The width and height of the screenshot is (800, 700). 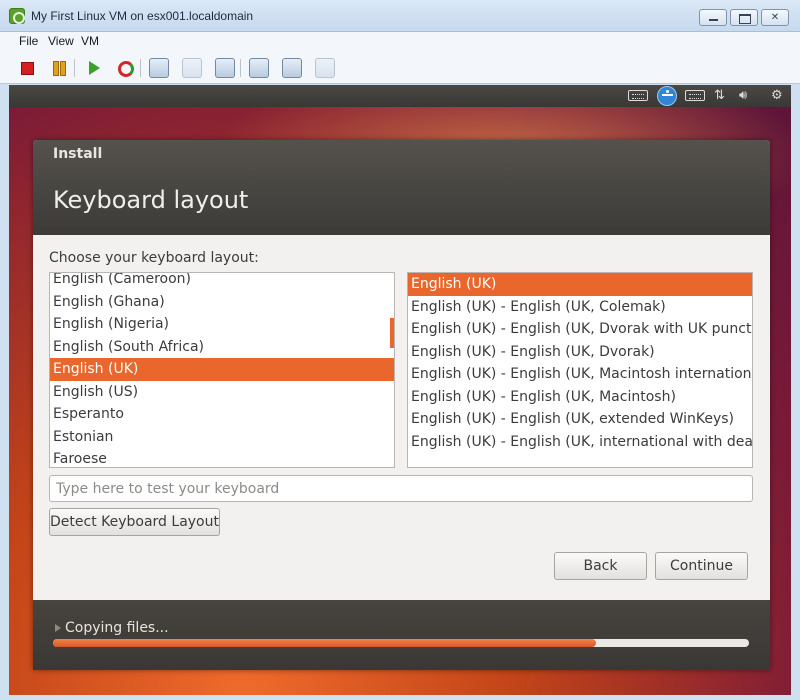 I want to click on toolbar, so click(x=400, y=68).